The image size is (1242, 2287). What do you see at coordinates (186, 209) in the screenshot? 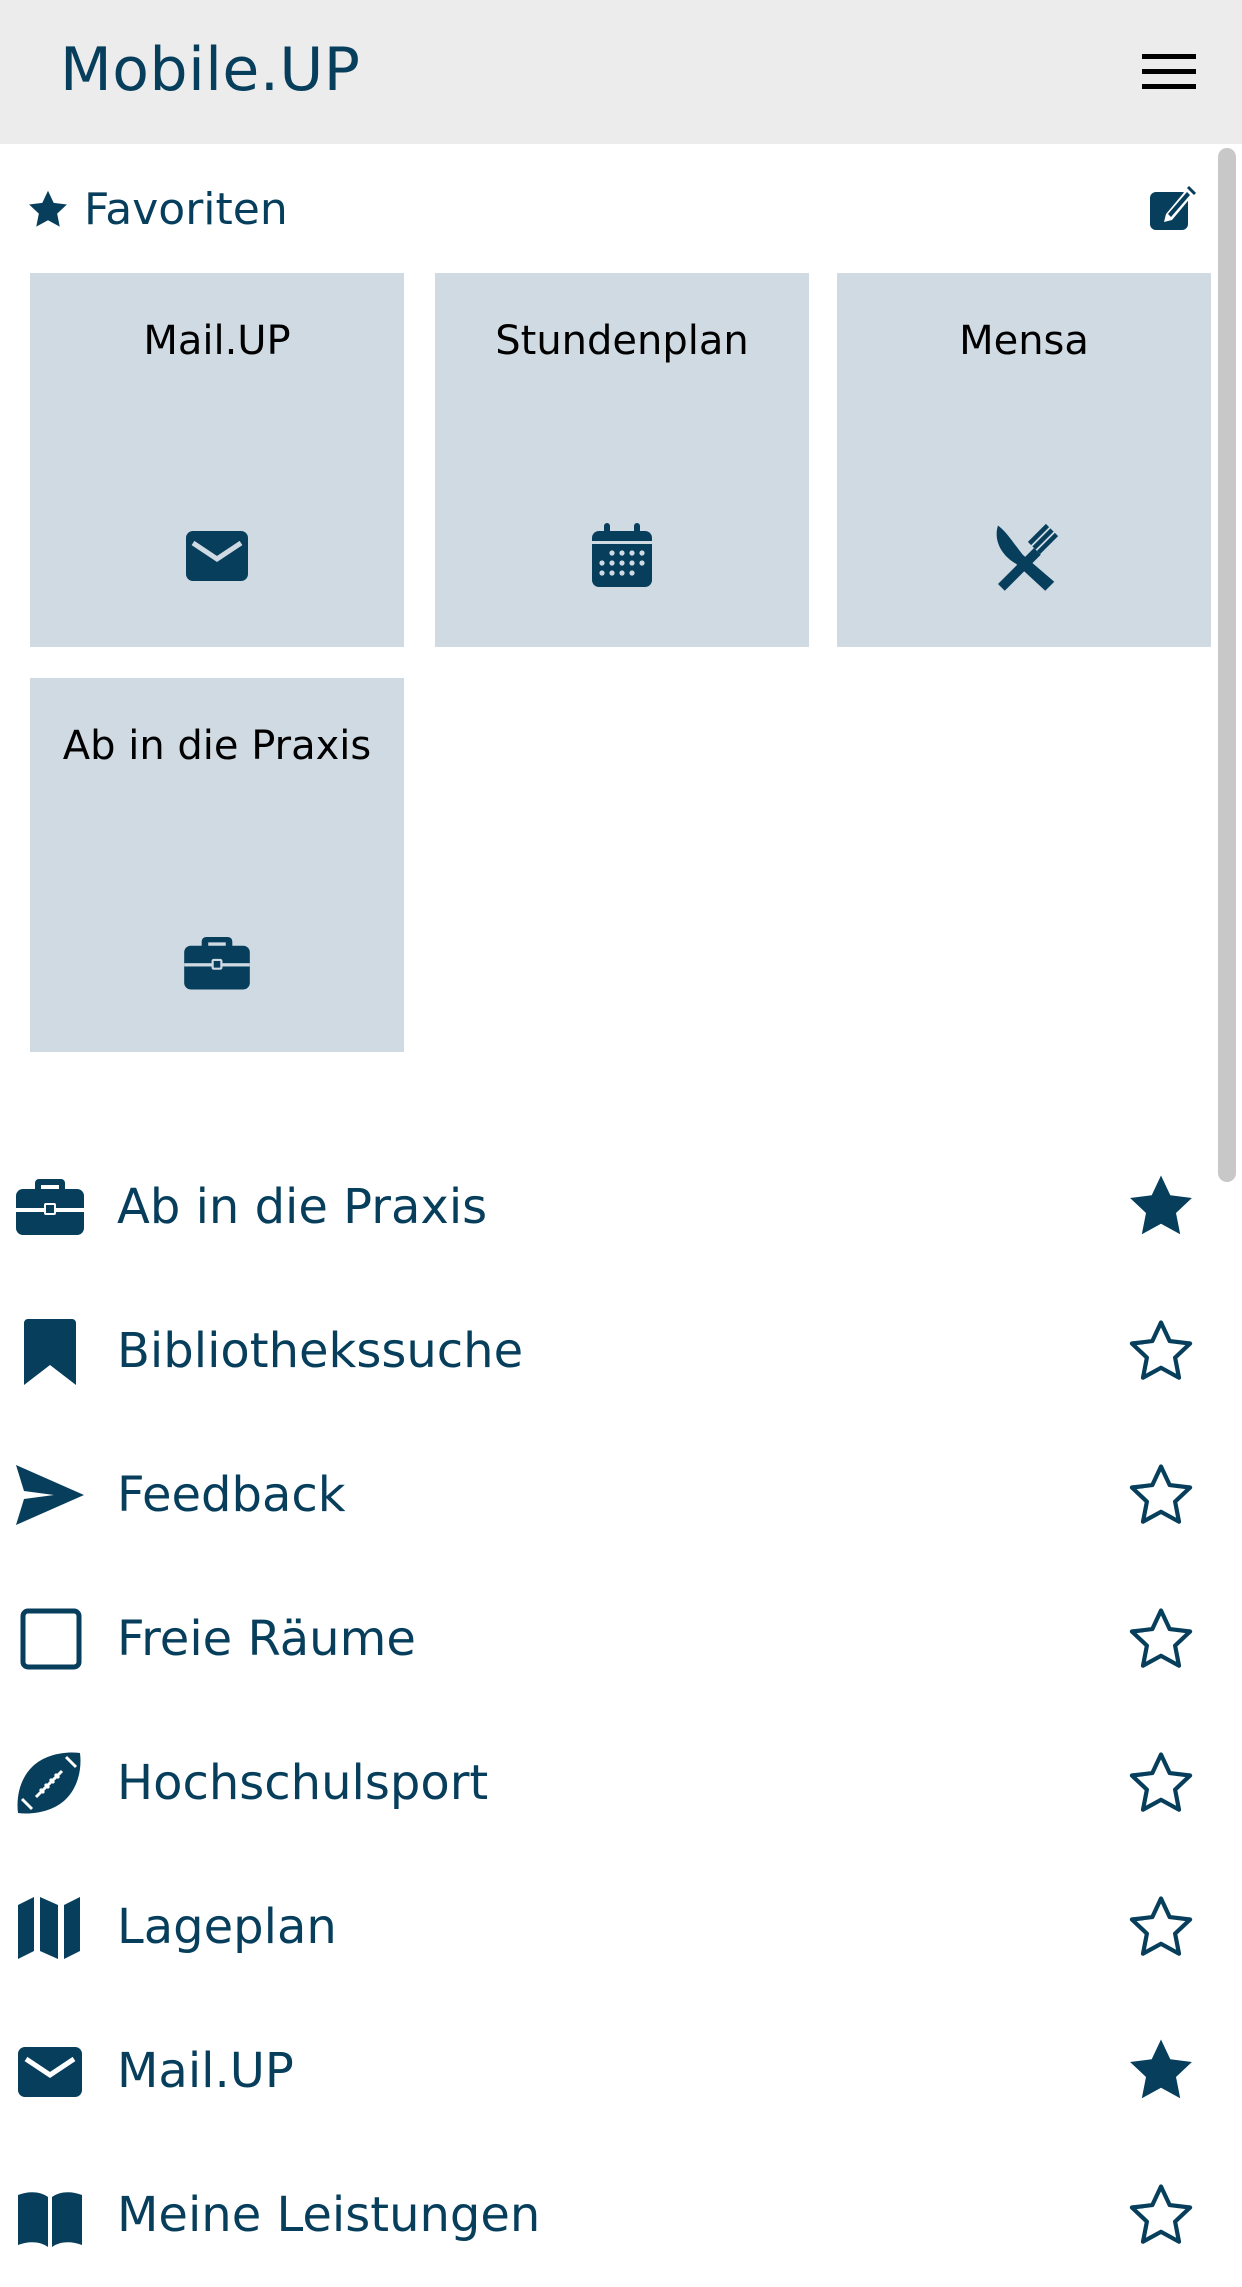
I see `favorites-title: Favoriten` at bounding box center [186, 209].